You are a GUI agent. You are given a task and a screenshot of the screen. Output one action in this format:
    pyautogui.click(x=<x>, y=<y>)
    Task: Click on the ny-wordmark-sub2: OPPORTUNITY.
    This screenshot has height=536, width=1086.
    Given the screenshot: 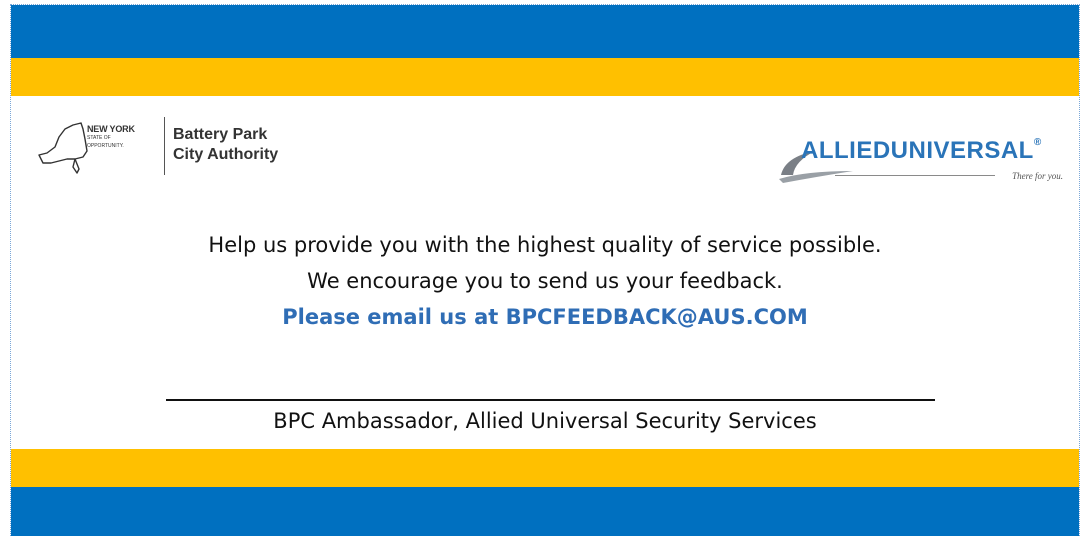 What is the action you would take?
    pyautogui.click(x=105, y=145)
    